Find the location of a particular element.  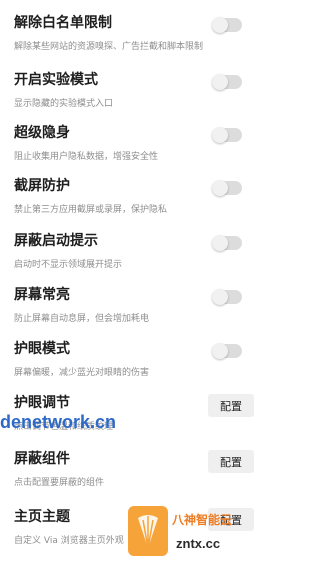

setting-description: 防止屏幕自动息屏，但会增加耗电 is located at coordinates (82, 319).